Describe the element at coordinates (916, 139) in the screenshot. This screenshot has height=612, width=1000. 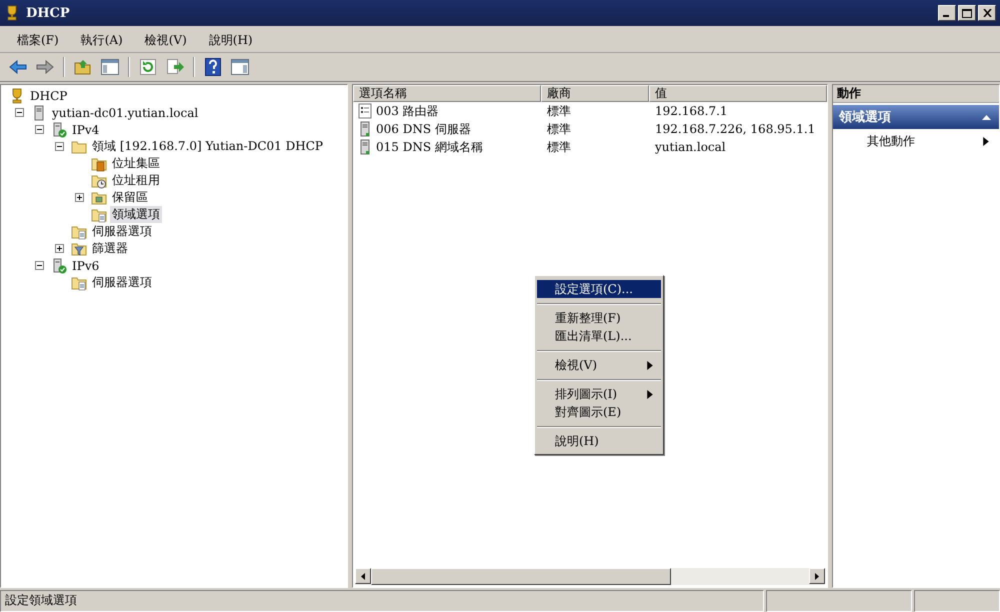
I see `action-item: 其他動作` at that location.